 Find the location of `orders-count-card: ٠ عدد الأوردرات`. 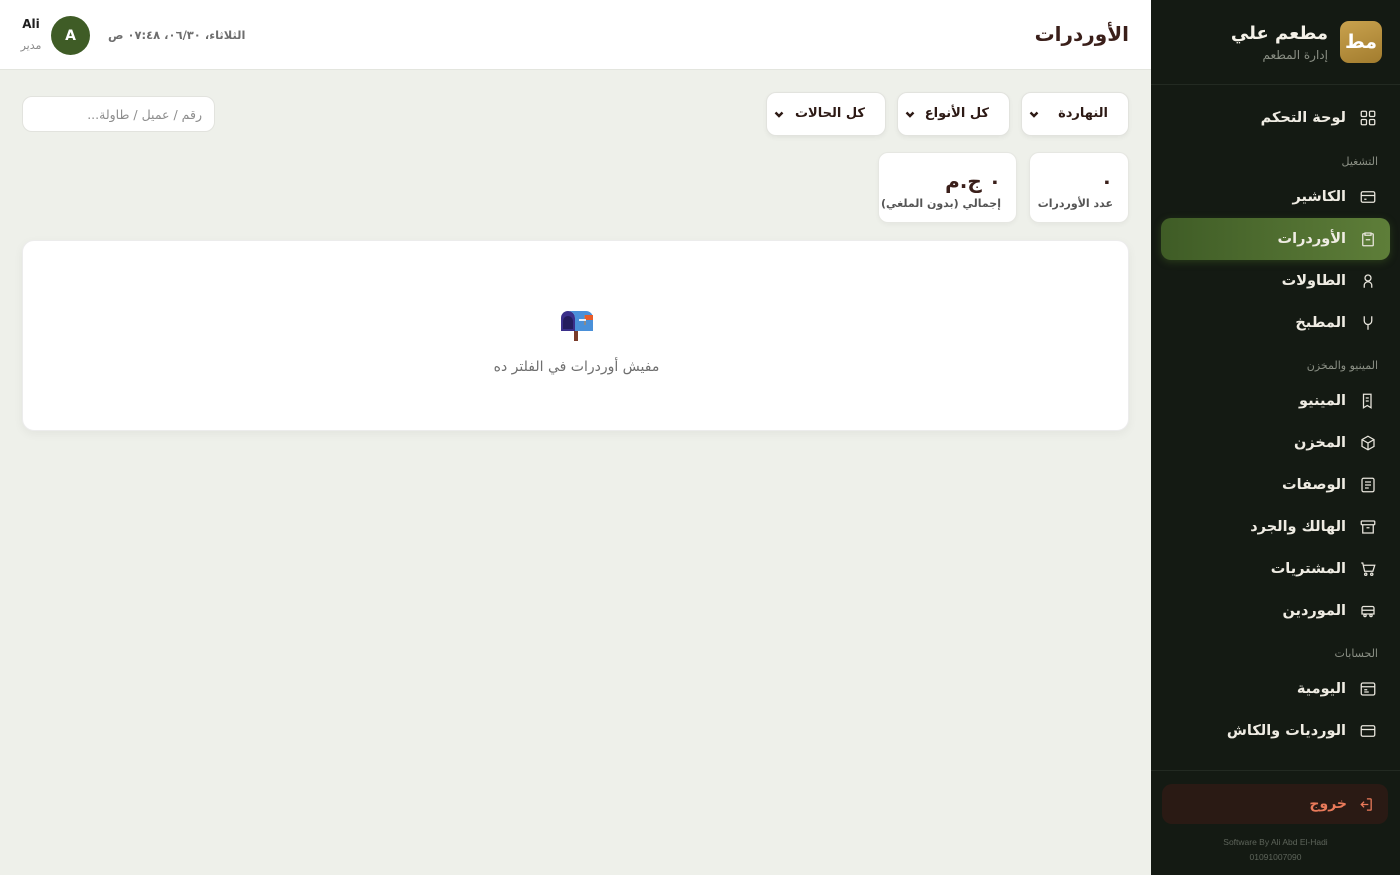

orders-count-card: ٠ عدد الأوردرات is located at coordinates (1079, 187).